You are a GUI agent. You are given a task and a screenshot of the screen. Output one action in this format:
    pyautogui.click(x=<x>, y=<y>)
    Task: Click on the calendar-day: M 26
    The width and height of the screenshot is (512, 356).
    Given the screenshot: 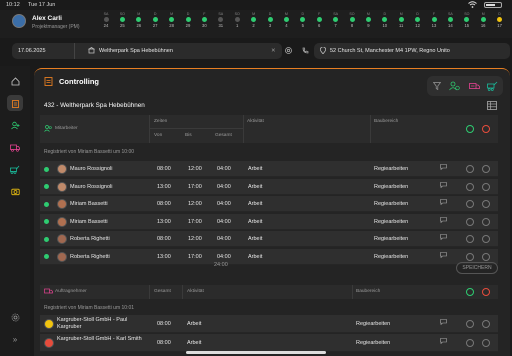 What is the action you would take?
    pyautogui.click(x=139, y=20)
    